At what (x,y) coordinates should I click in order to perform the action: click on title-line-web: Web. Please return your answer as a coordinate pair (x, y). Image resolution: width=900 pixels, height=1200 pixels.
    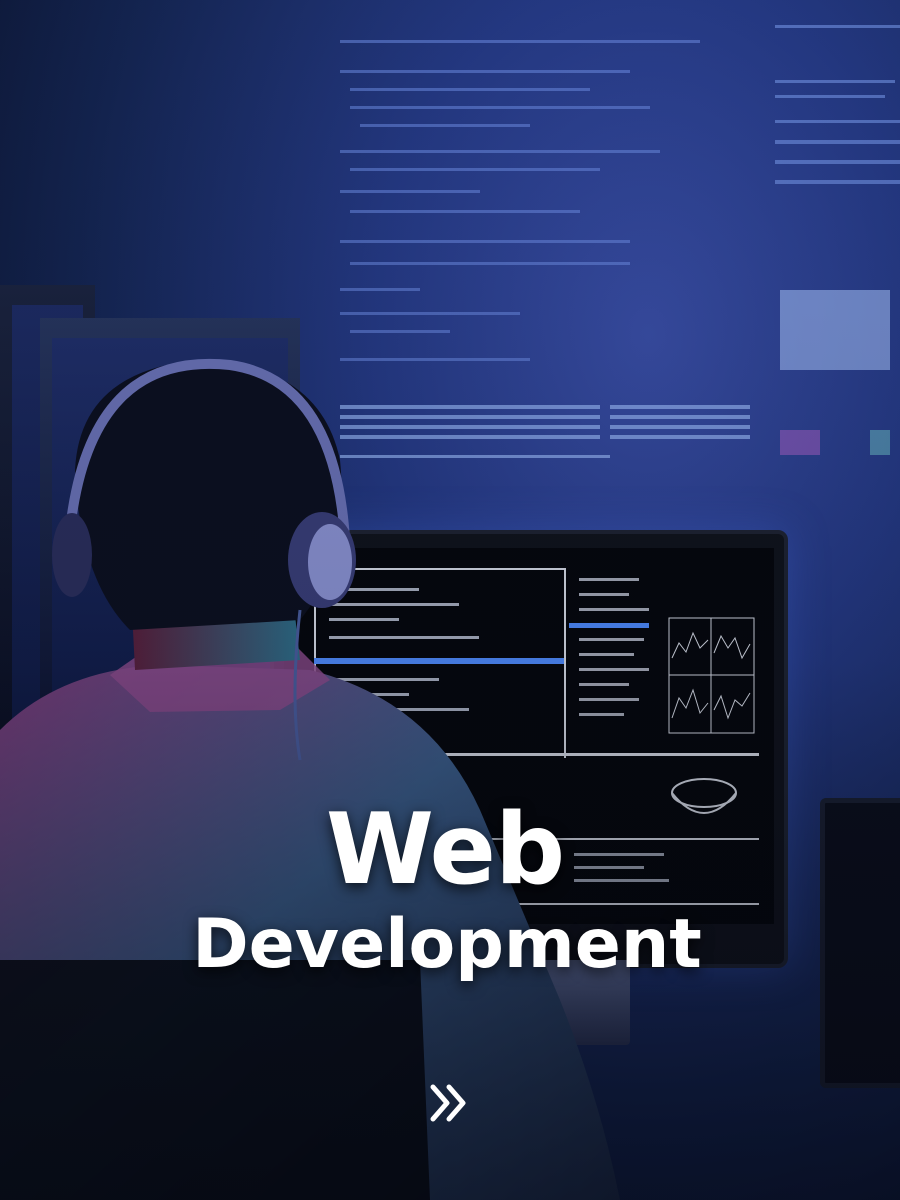
    Looking at the image, I should click on (445, 850).